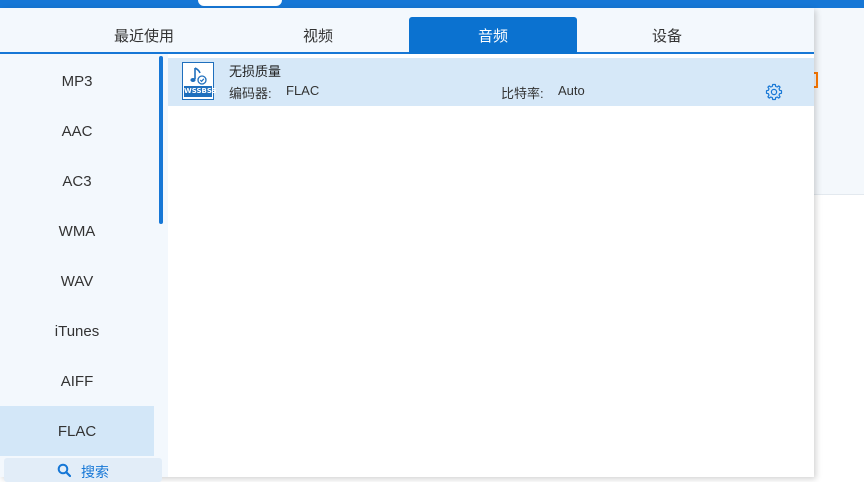 The width and height of the screenshot is (864, 482). I want to click on tab-video: 视频, so click(318, 35).